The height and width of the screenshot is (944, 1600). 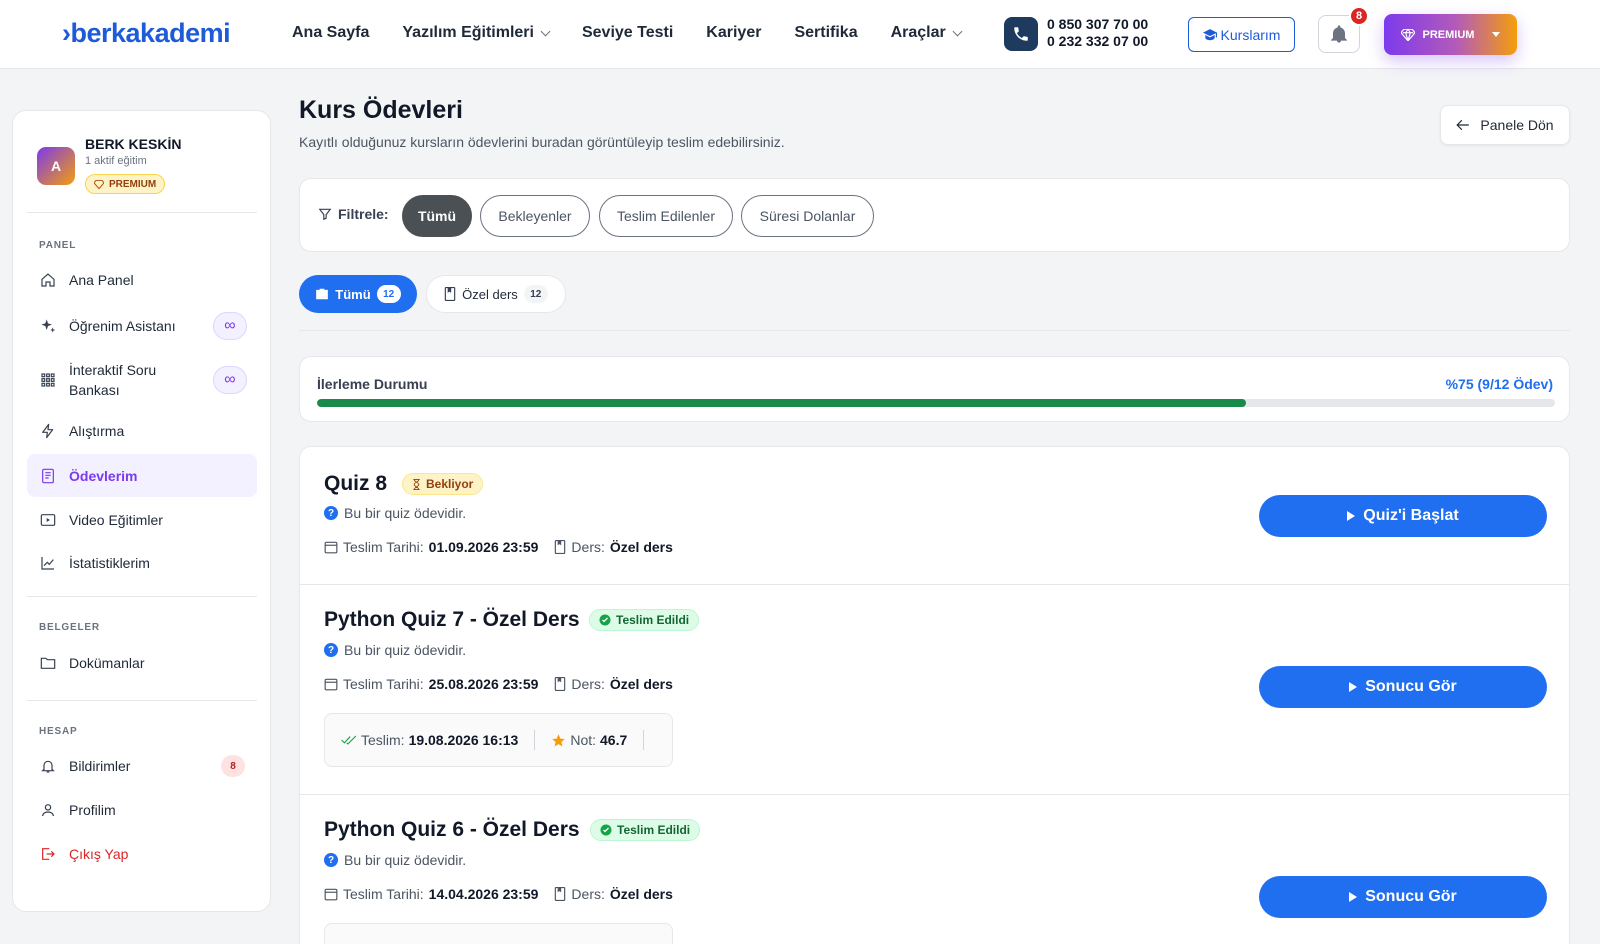 What do you see at coordinates (358, 294) in the screenshot?
I see `tab-all-courses: Tümü 12` at bounding box center [358, 294].